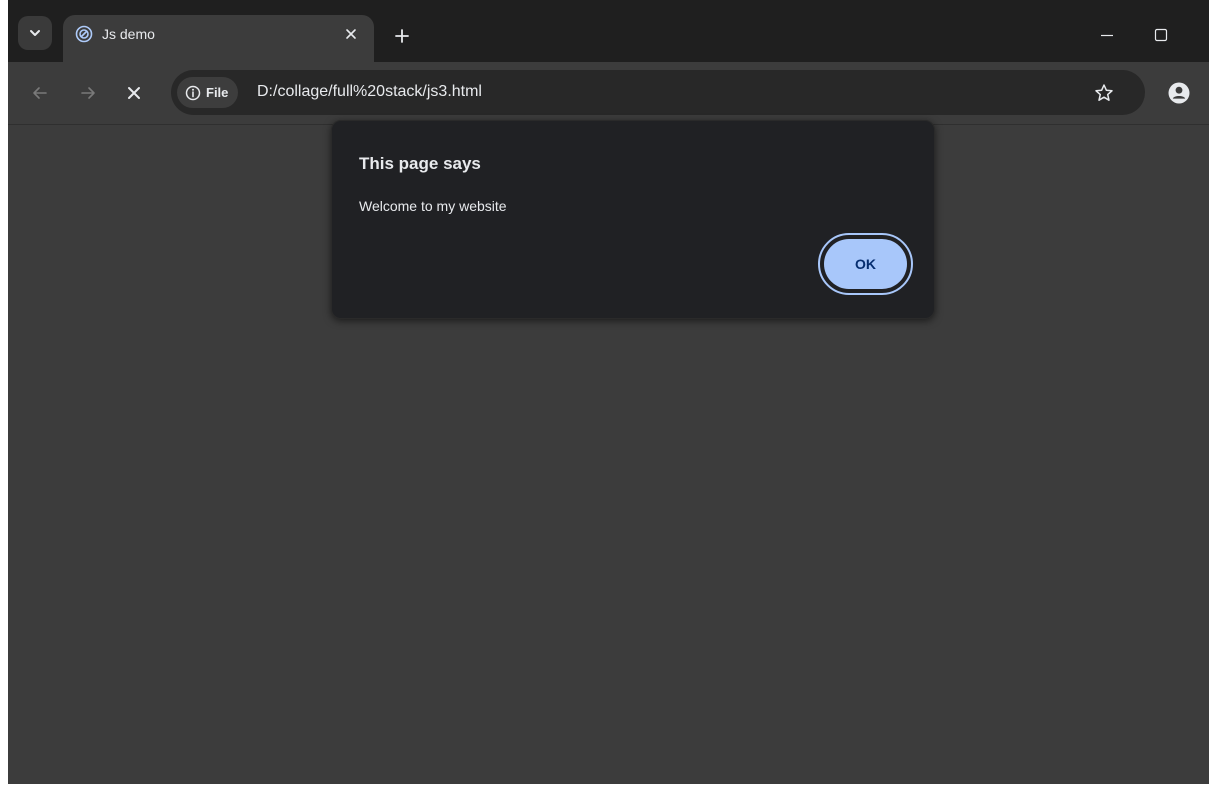 The width and height of the screenshot is (1209, 787). Describe the element at coordinates (218, 38) in the screenshot. I see `tab-active: Js demo` at that location.